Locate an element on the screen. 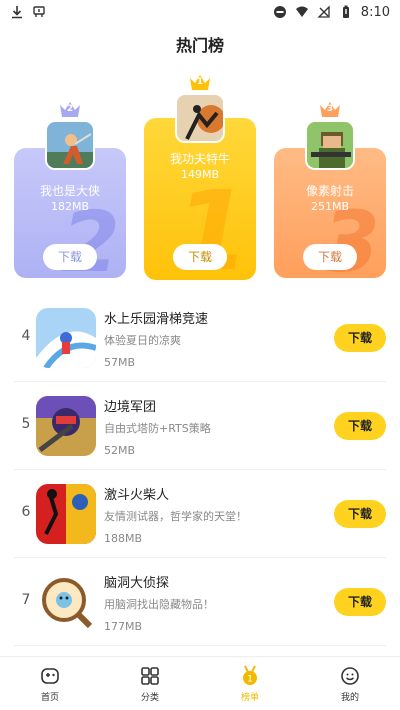  app-size: 57MB is located at coordinates (120, 362).